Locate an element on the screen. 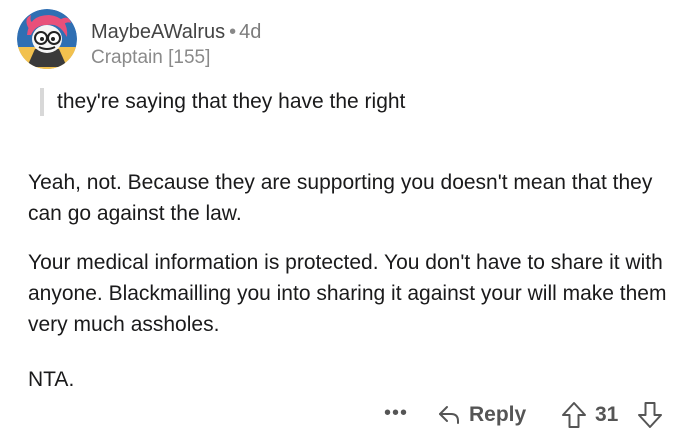  user-flair: Craptain [155] is located at coordinates (151, 57).